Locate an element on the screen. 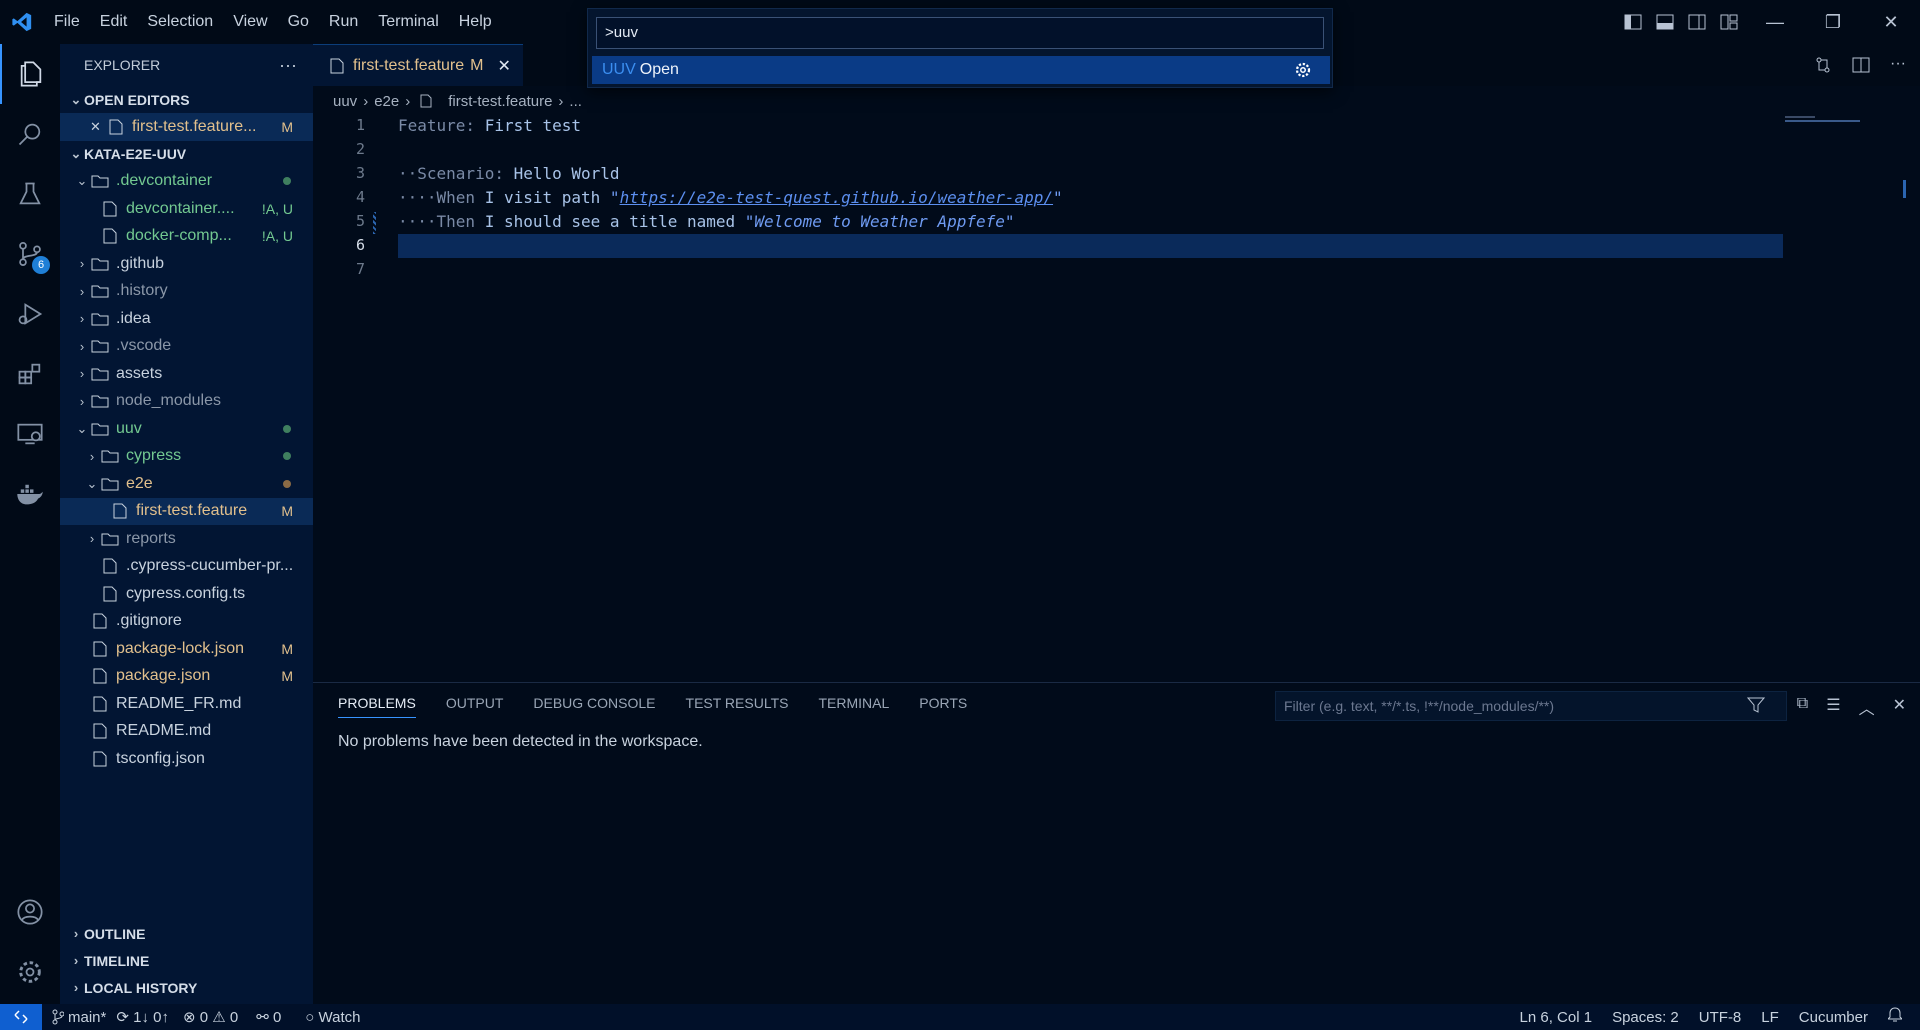 This screenshot has width=1920, height=1030. customize-layout-icon is located at coordinates (1729, 22).